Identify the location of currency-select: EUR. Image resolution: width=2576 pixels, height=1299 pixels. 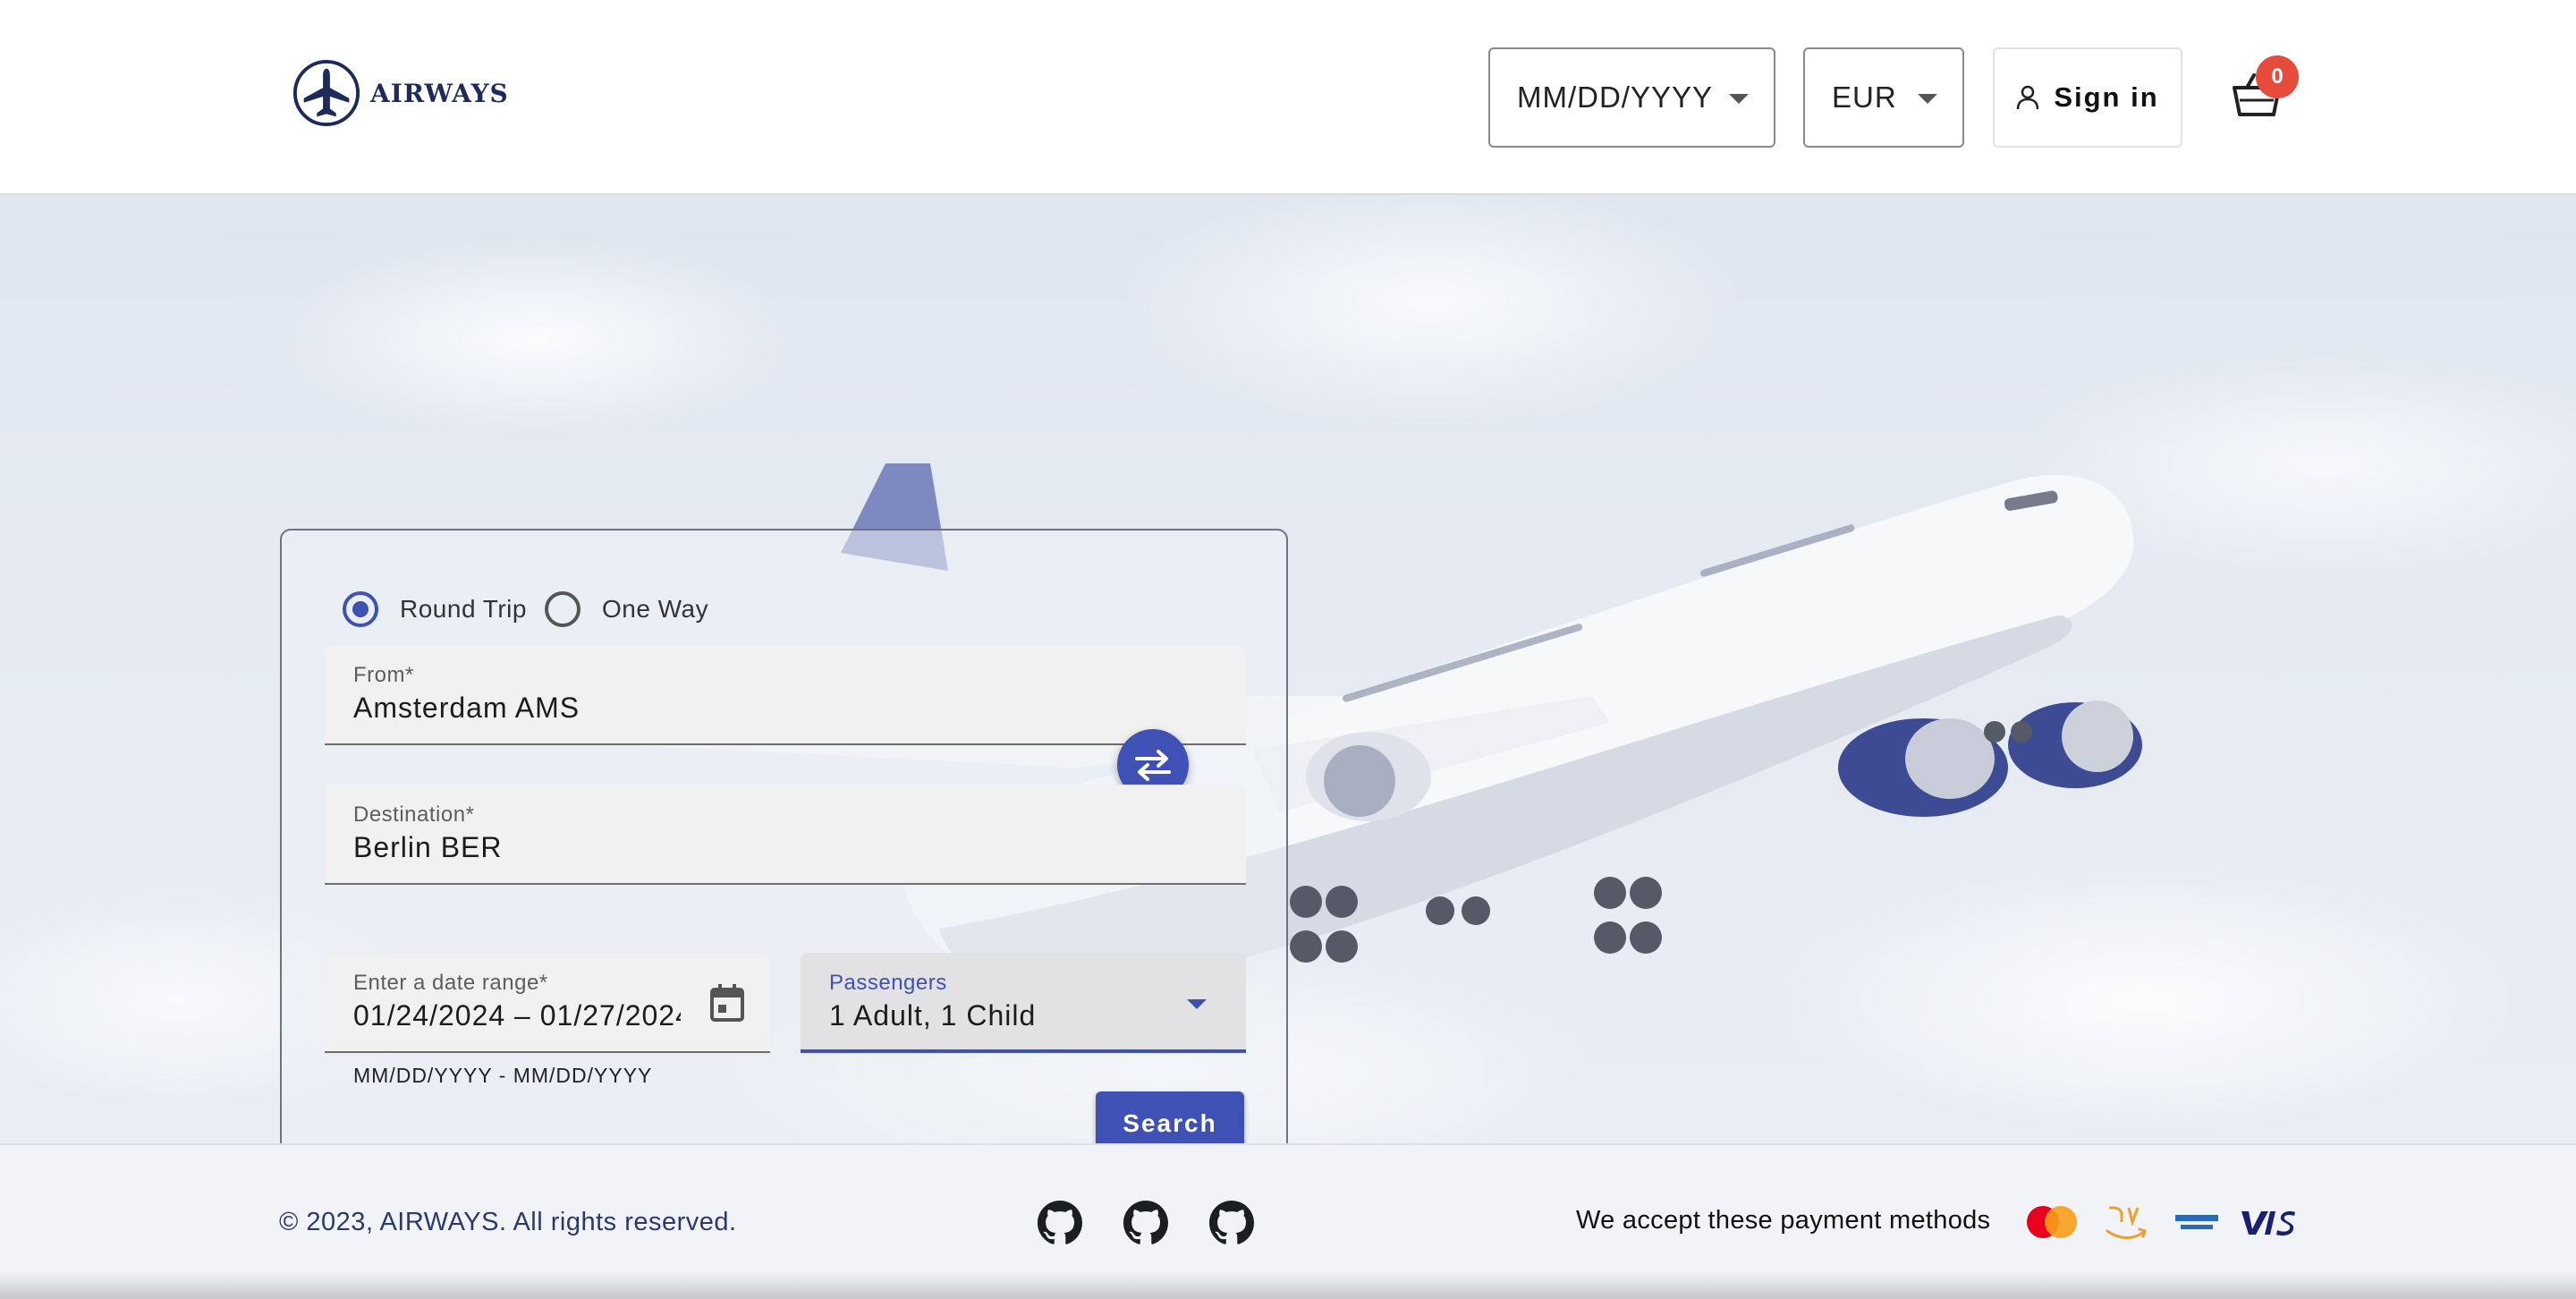
(1883, 97).